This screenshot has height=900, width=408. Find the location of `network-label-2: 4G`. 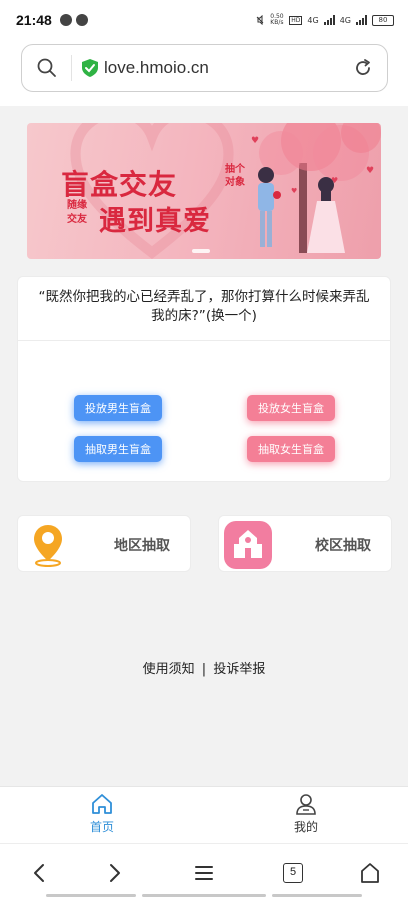

network-label-2: 4G is located at coordinates (345, 20).